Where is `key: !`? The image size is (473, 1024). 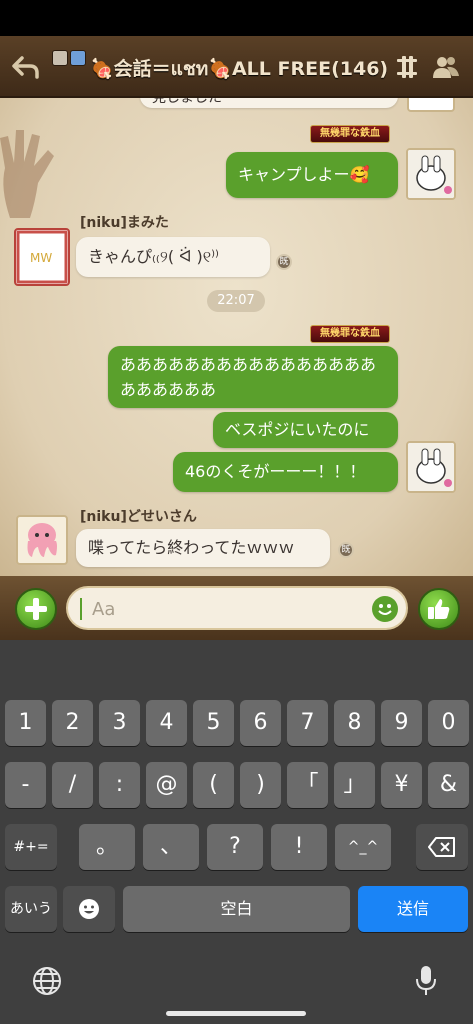
key: ! is located at coordinates (299, 847).